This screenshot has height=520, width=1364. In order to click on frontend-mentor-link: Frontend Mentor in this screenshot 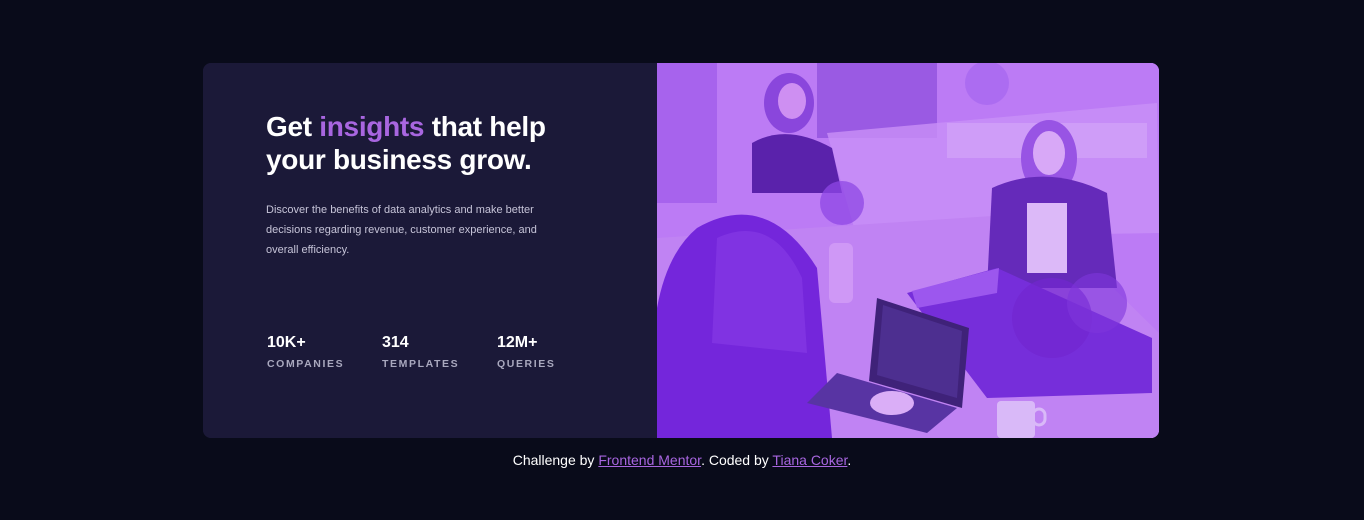, I will do `click(649, 460)`.